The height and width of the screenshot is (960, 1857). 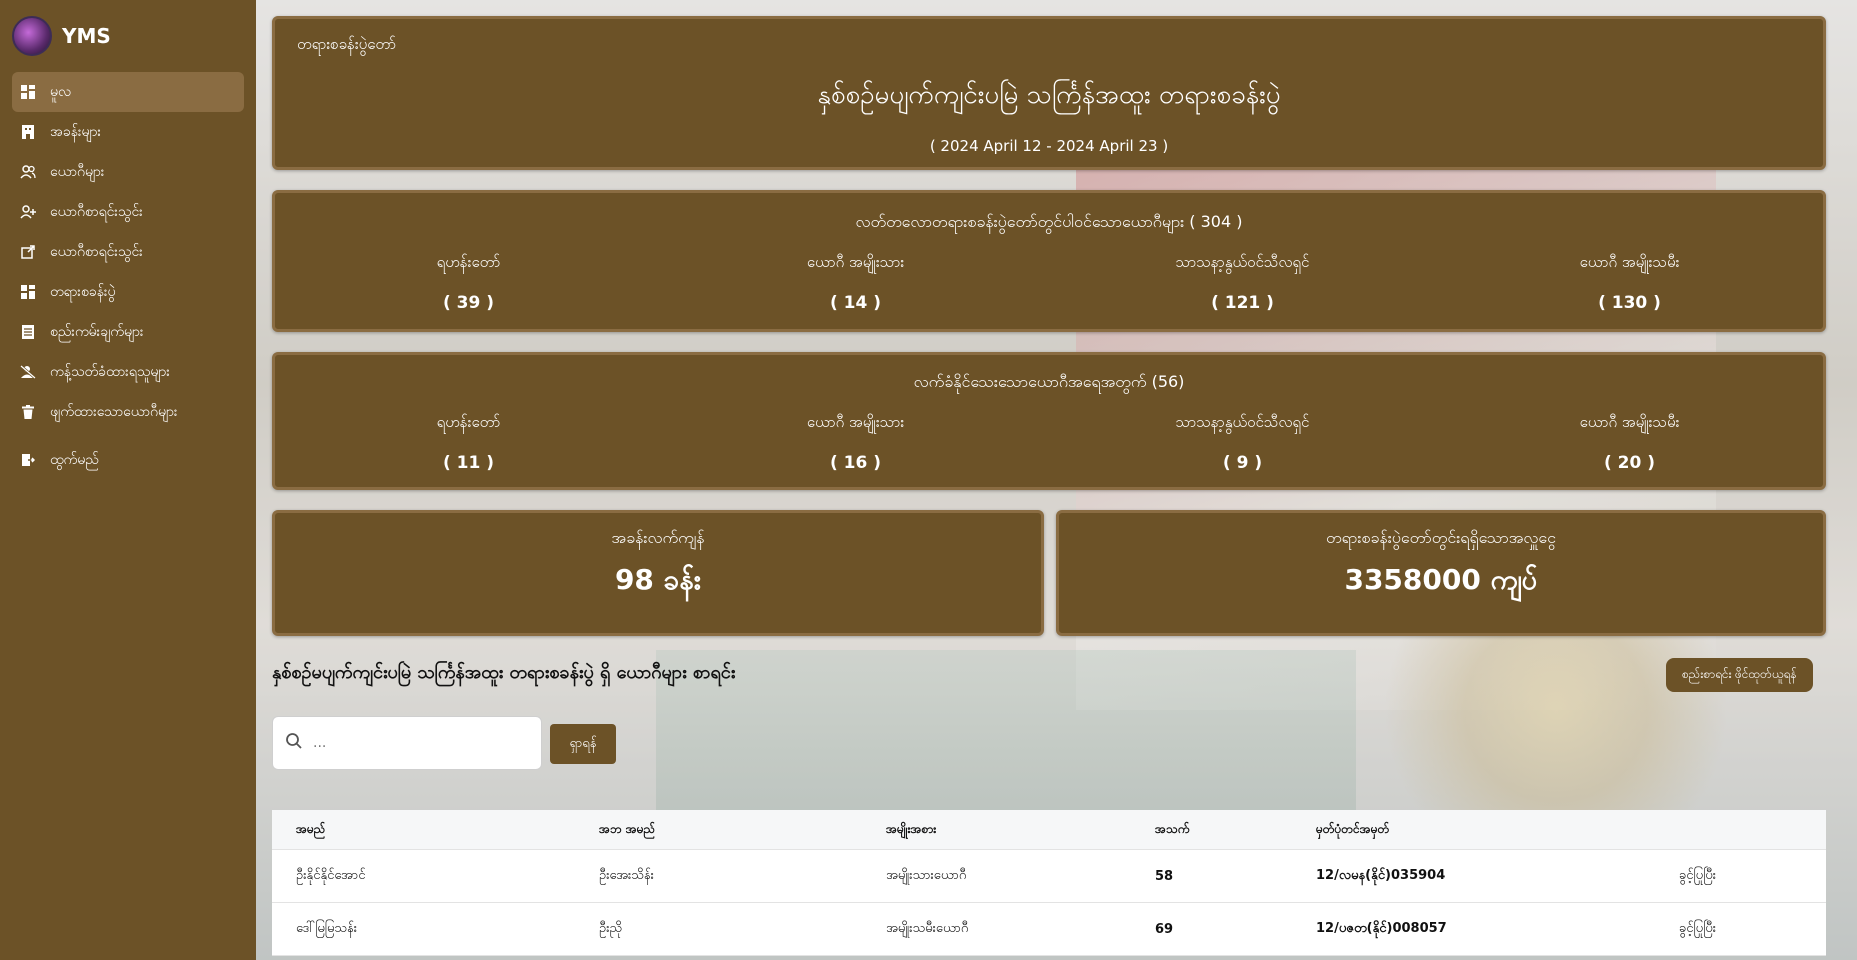 What do you see at coordinates (32, 36) in the screenshot?
I see `avatar` at bounding box center [32, 36].